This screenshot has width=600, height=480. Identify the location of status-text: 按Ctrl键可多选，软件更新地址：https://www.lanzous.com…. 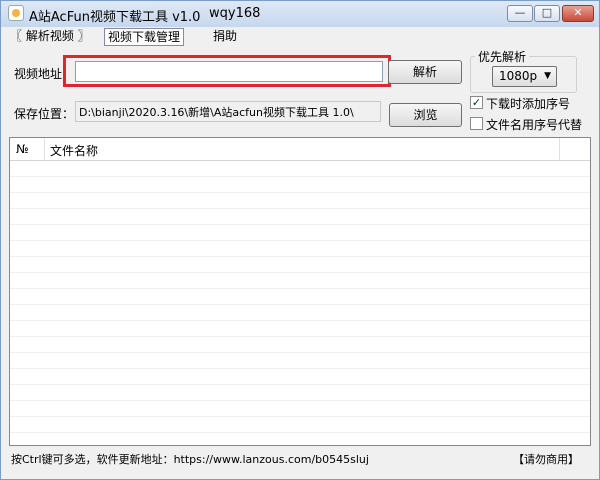
(190, 459).